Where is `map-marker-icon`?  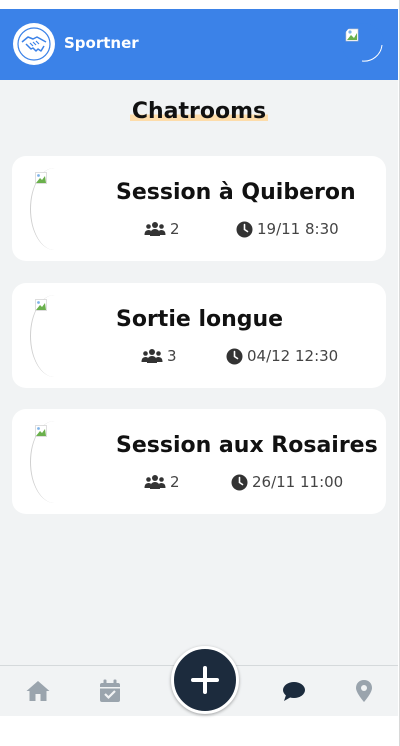
map-marker-icon is located at coordinates (364, 691).